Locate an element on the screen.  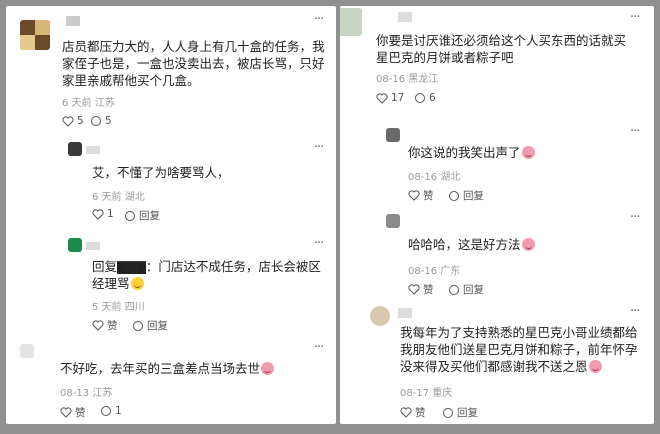
reply-text: 你这说的我笑出声了 is located at coordinates (471, 152).